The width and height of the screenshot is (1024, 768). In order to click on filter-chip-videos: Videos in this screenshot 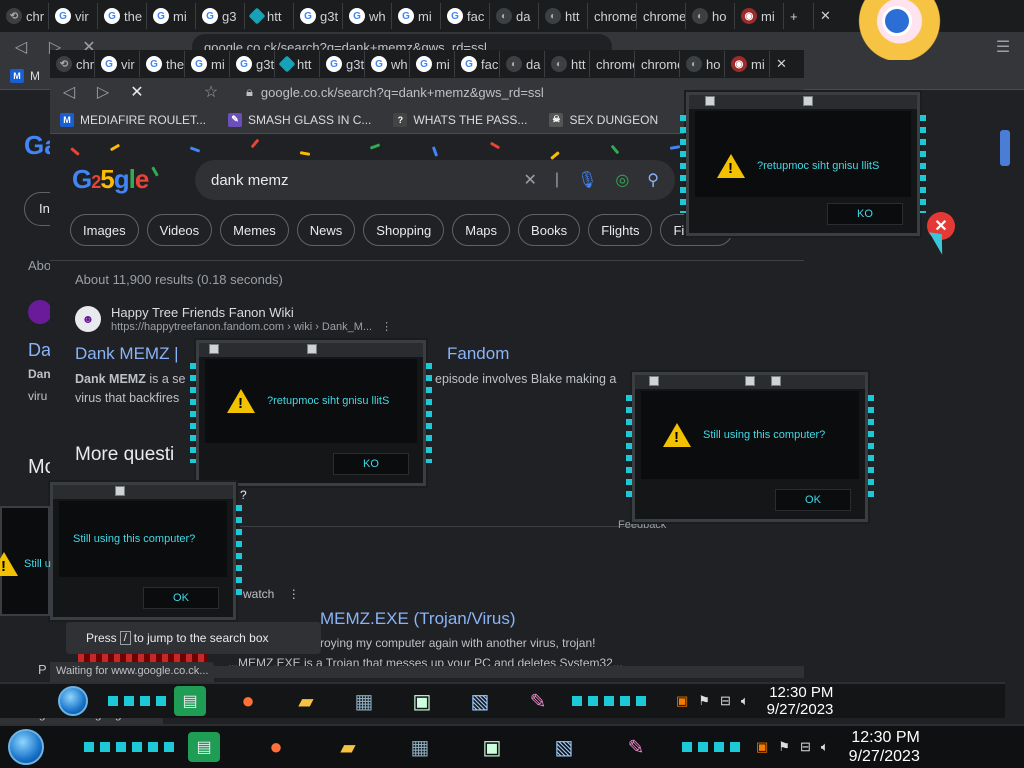, I will do `click(179, 230)`.